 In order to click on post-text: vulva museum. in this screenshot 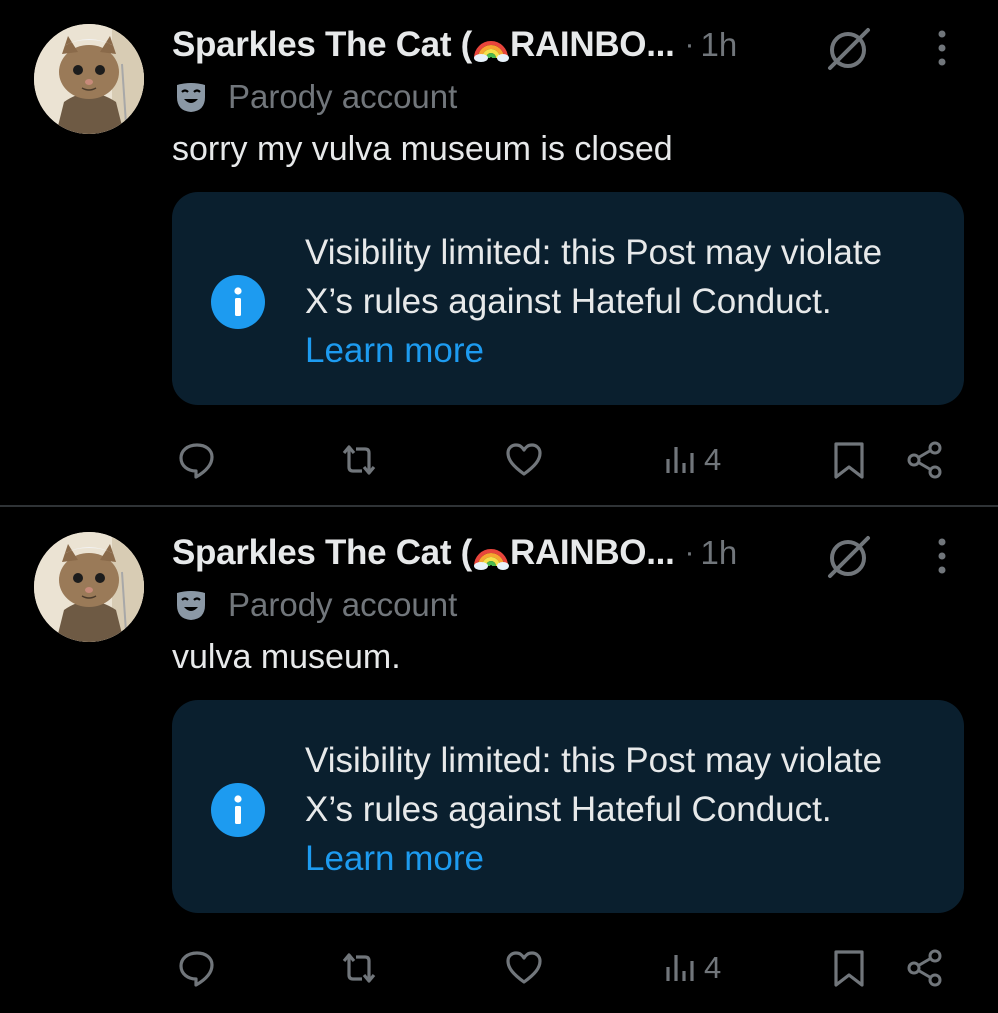, I will do `click(286, 657)`.